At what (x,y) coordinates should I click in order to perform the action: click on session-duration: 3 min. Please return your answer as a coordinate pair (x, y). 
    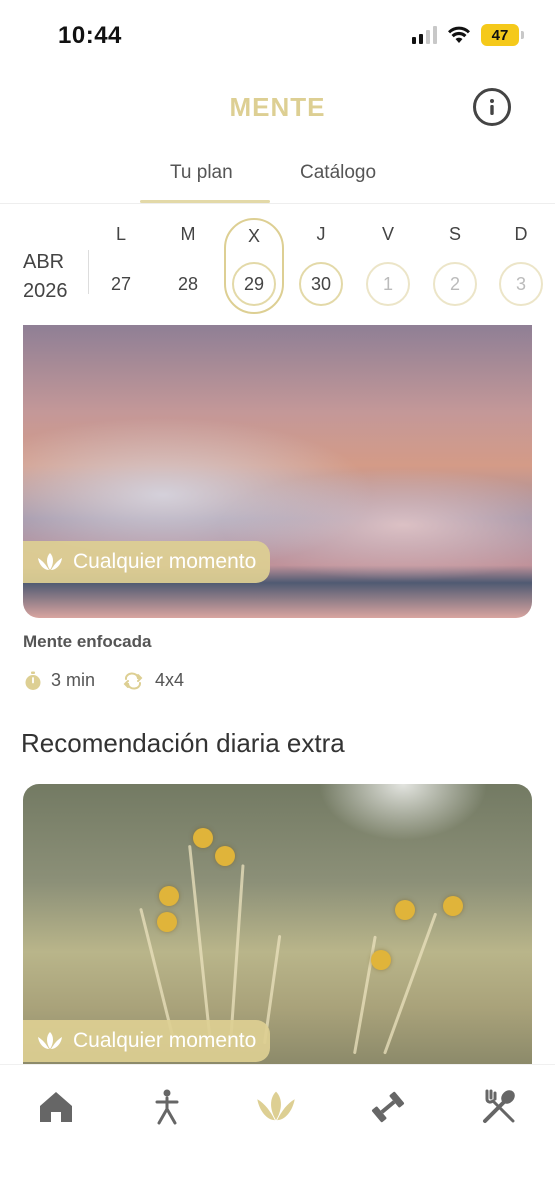
    Looking at the image, I should click on (73, 680).